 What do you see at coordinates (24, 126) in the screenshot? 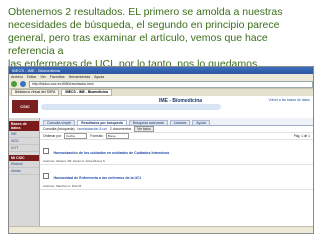
I see `sidebar-heading: Bases de datos` at bounding box center [24, 126].